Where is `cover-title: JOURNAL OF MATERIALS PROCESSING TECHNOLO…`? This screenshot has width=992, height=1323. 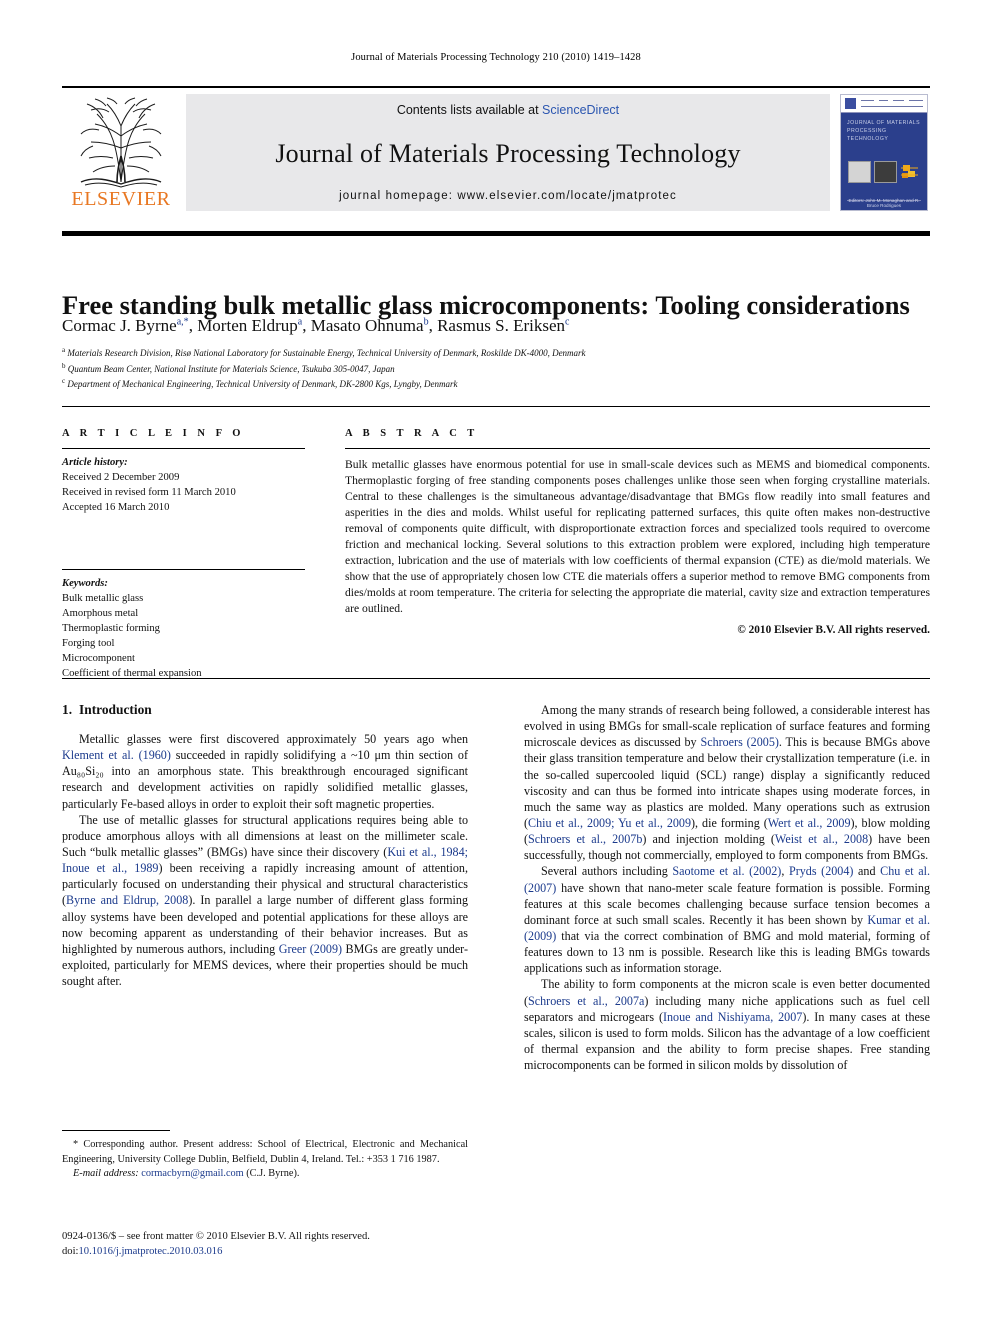 cover-title: JOURNAL OF MATERIALS PROCESSING TECHNOLO… is located at coordinates (884, 131).